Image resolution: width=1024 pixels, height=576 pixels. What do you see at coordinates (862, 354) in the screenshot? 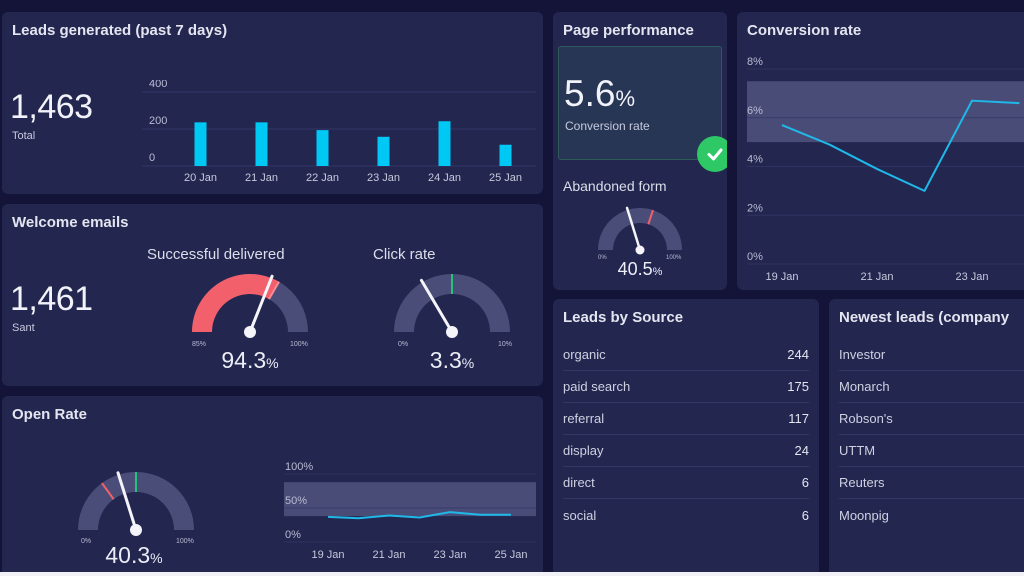
I see `newest-lead-company: Investor` at bounding box center [862, 354].